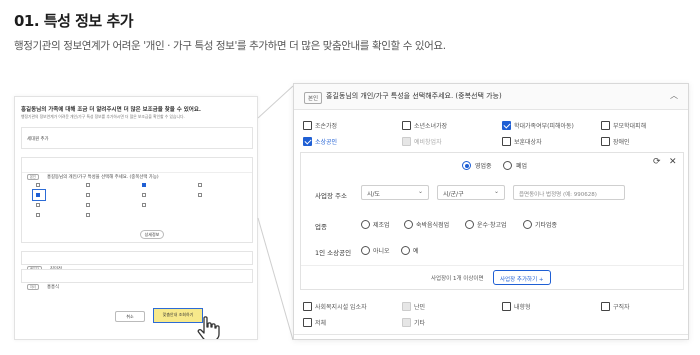 Image resolution: width=700 pixels, height=355 pixels. I want to click on radio-open-selected, so click(466, 165).